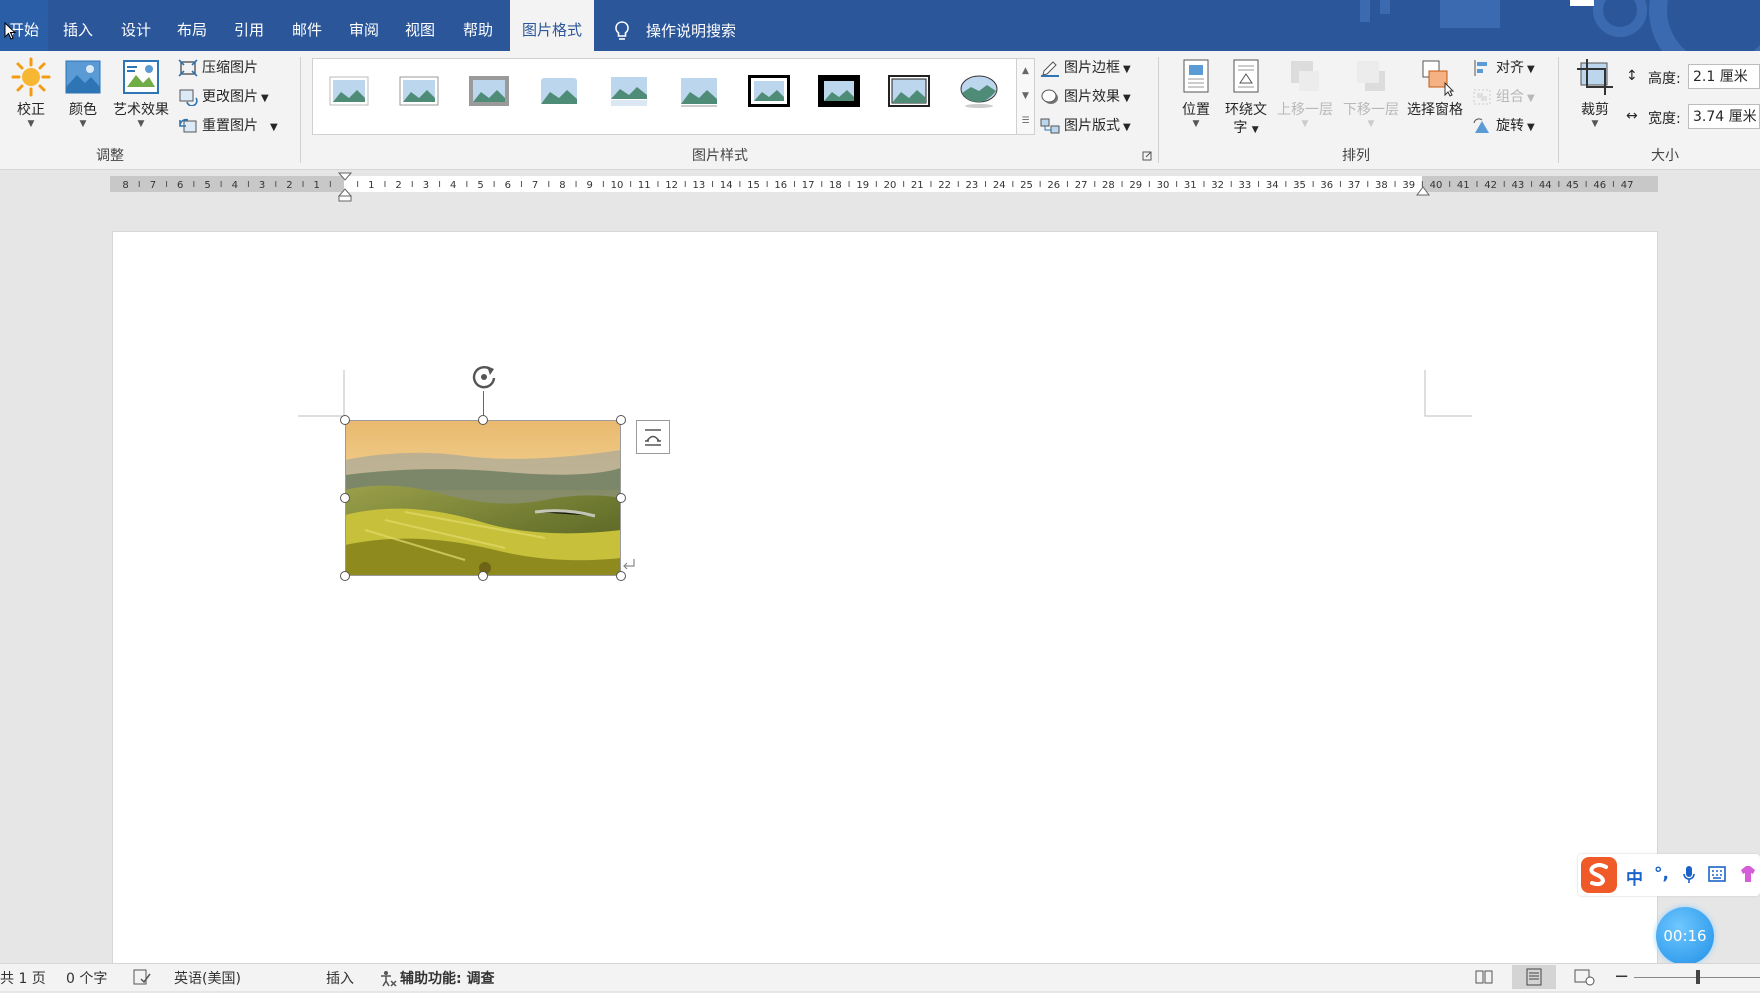 The height and width of the screenshot is (993, 1760). What do you see at coordinates (420, 25) in the screenshot?
I see `tab-view: 视图` at bounding box center [420, 25].